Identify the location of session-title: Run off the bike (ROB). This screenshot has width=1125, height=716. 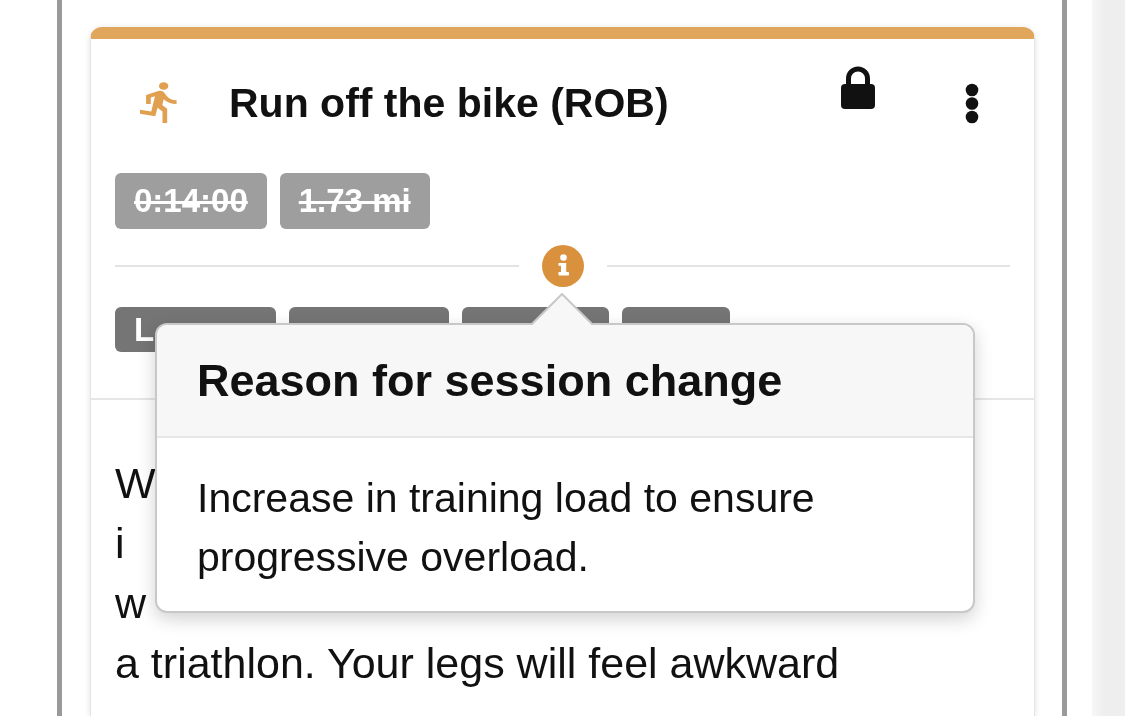
(449, 103).